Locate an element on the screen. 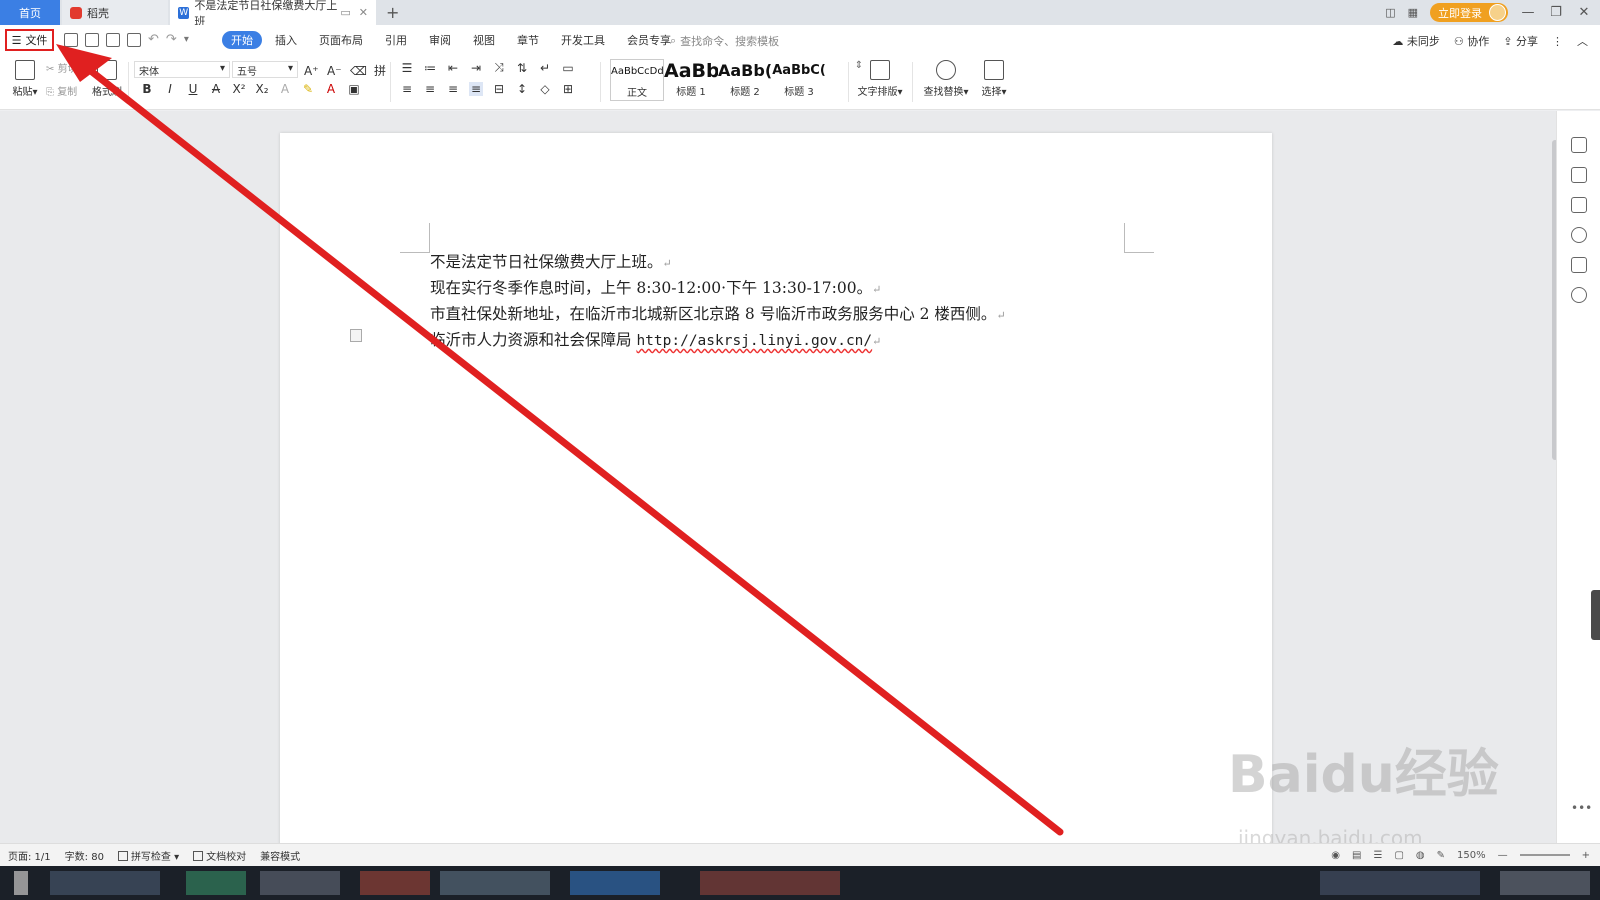 This screenshot has width=1600, height=900. menu-tab-insert: 插入 is located at coordinates (286, 40).